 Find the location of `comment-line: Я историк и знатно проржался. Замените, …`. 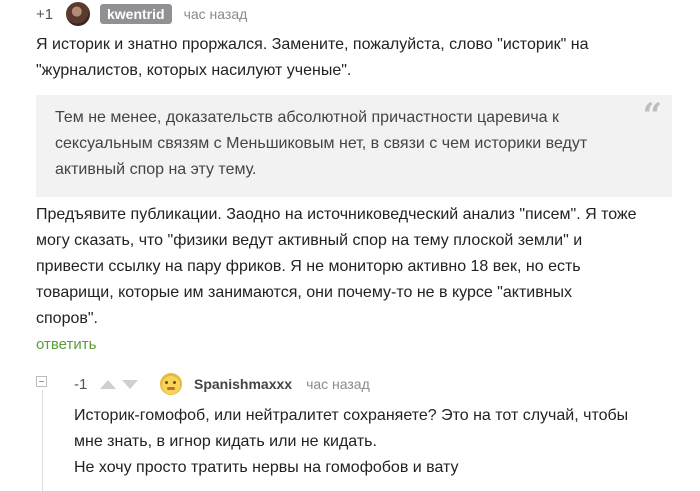

comment-line: Я историк и знатно проржался. Замените, … is located at coordinates (312, 44).